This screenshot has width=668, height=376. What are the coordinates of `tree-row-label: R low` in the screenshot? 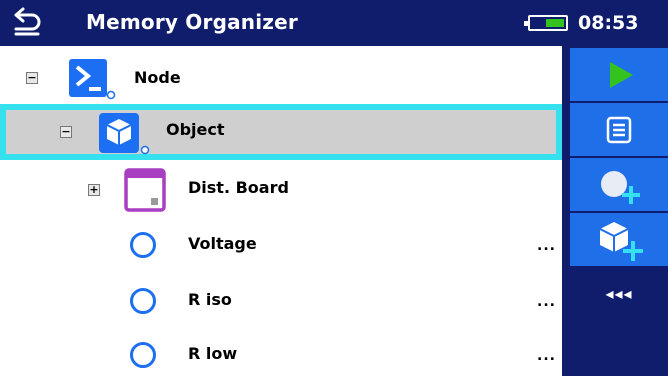 It's located at (213, 353).